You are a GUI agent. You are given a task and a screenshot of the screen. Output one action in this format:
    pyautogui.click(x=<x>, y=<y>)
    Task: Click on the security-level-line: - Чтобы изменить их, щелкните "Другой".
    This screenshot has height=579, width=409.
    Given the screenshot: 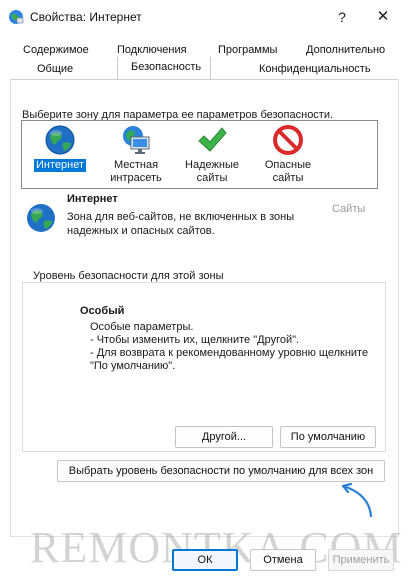 What is the action you would take?
    pyautogui.click(x=195, y=340)
    